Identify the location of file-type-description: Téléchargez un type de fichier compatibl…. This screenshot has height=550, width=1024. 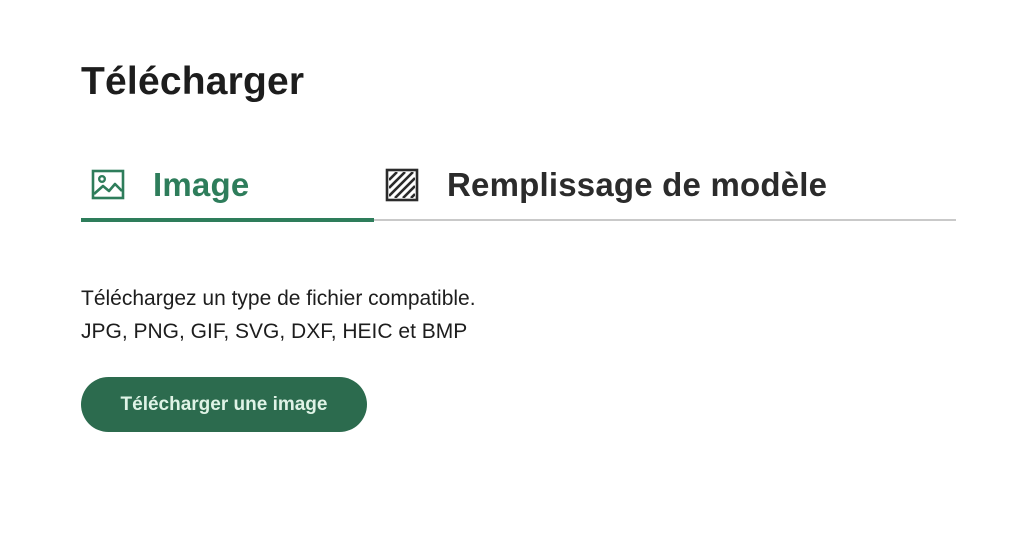
(278, 315).